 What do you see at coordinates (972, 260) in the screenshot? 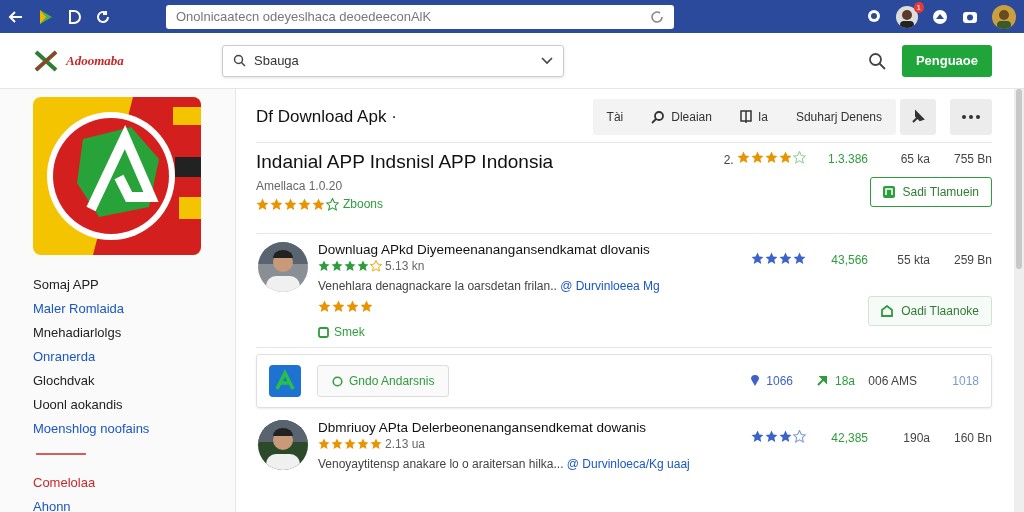
I see `count-text: 259 Bn` at bounding box center [972, 260].